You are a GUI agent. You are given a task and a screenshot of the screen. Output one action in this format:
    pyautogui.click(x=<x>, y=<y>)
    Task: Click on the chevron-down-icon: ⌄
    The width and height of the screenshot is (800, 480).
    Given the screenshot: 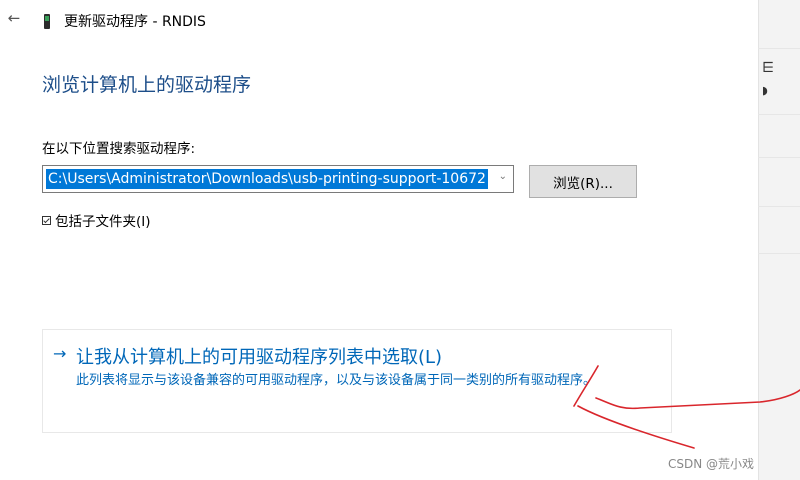 What is the action you would take?
    pyautogui.click(x=503, y=176)
    